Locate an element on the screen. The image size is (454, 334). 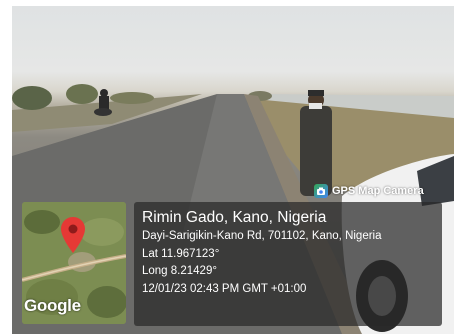
google-logo: Google is located at coordinates (52, 305).